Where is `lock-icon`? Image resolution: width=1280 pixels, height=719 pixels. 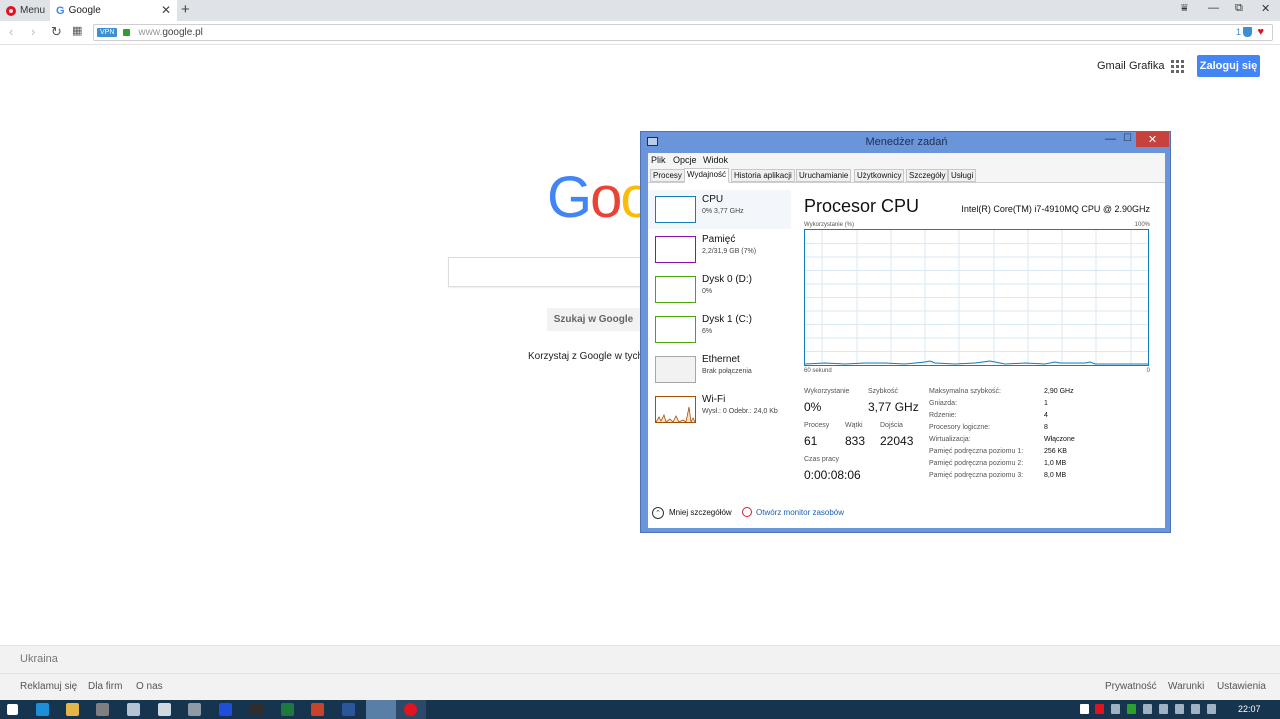 lock-icon is located at coordinates (127, 32).